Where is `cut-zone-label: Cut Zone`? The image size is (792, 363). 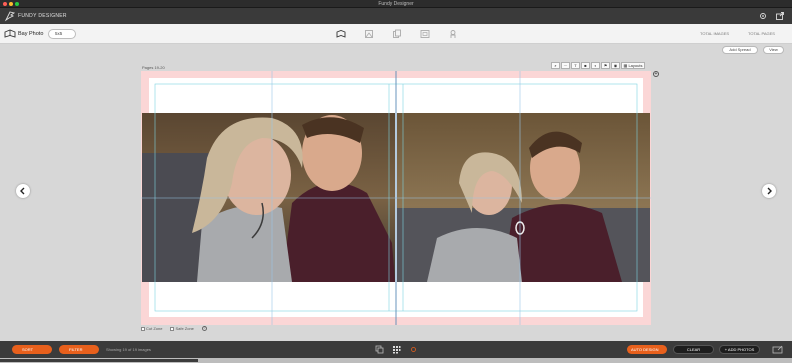 cut-zone-label: Cut Zone is located at coordinates (154, 328).